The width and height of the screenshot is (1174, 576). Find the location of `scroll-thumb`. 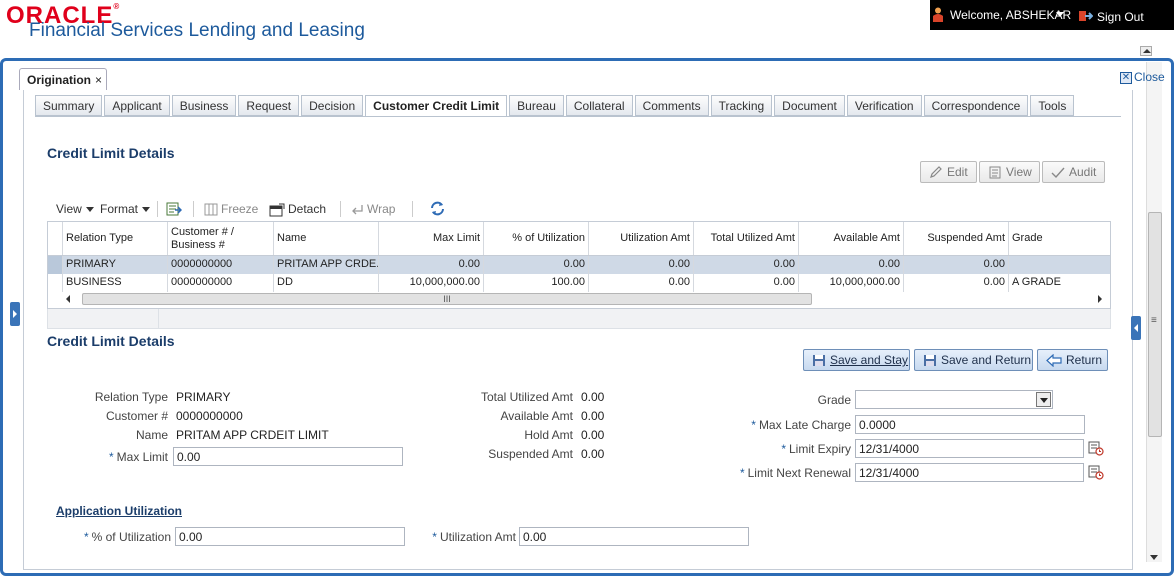

scroll-thumb is located at coordinates (1155, 324).